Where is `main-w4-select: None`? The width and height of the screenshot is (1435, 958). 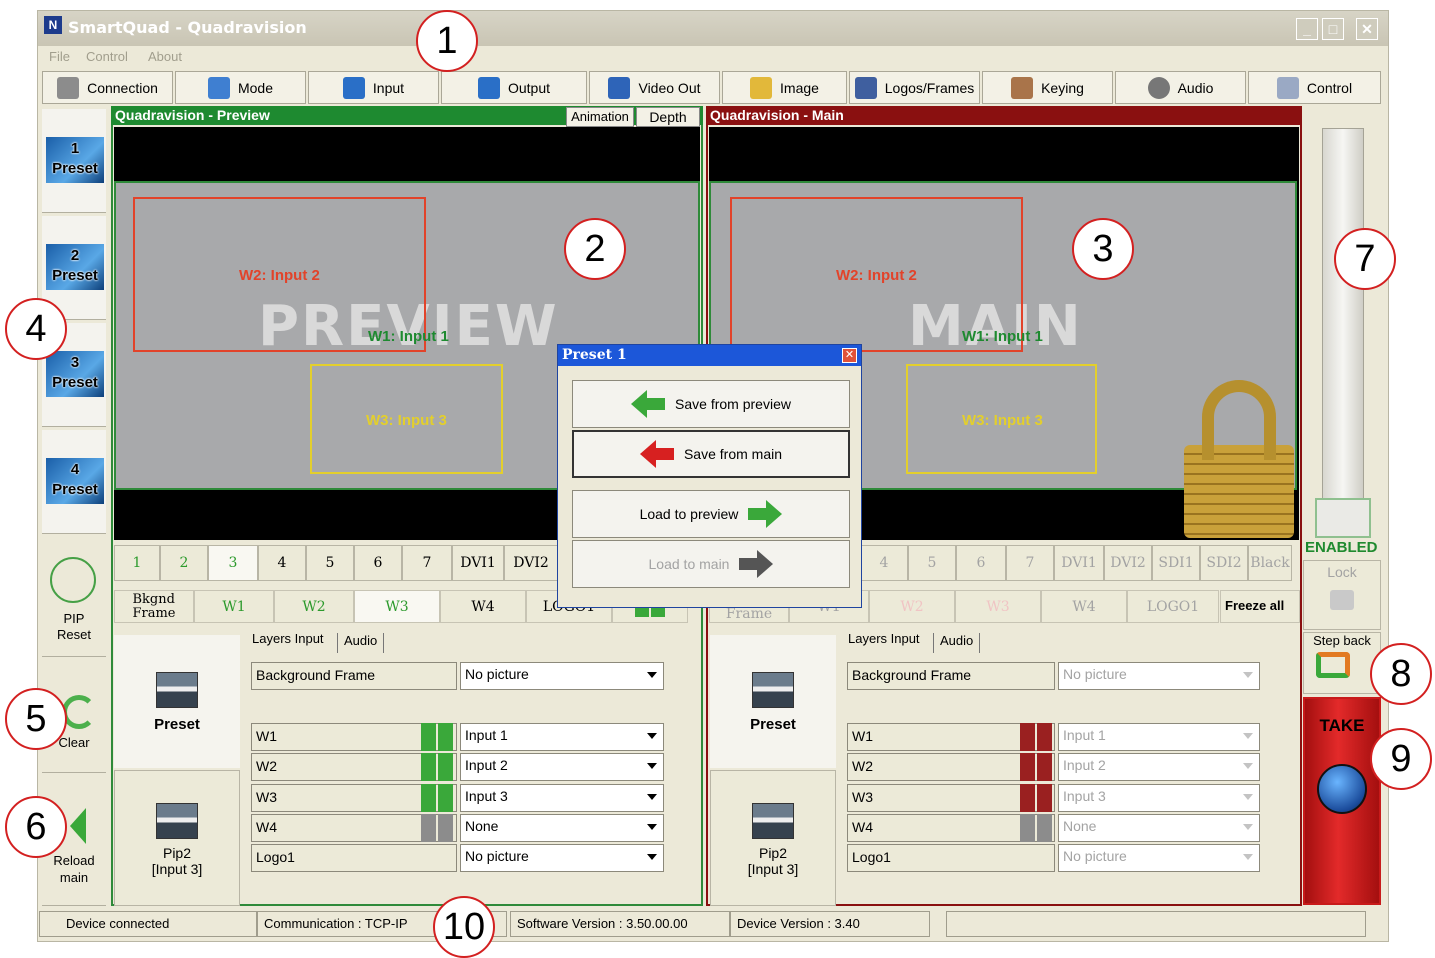 main-w4-select: None is located at coordinates (1159, 828).